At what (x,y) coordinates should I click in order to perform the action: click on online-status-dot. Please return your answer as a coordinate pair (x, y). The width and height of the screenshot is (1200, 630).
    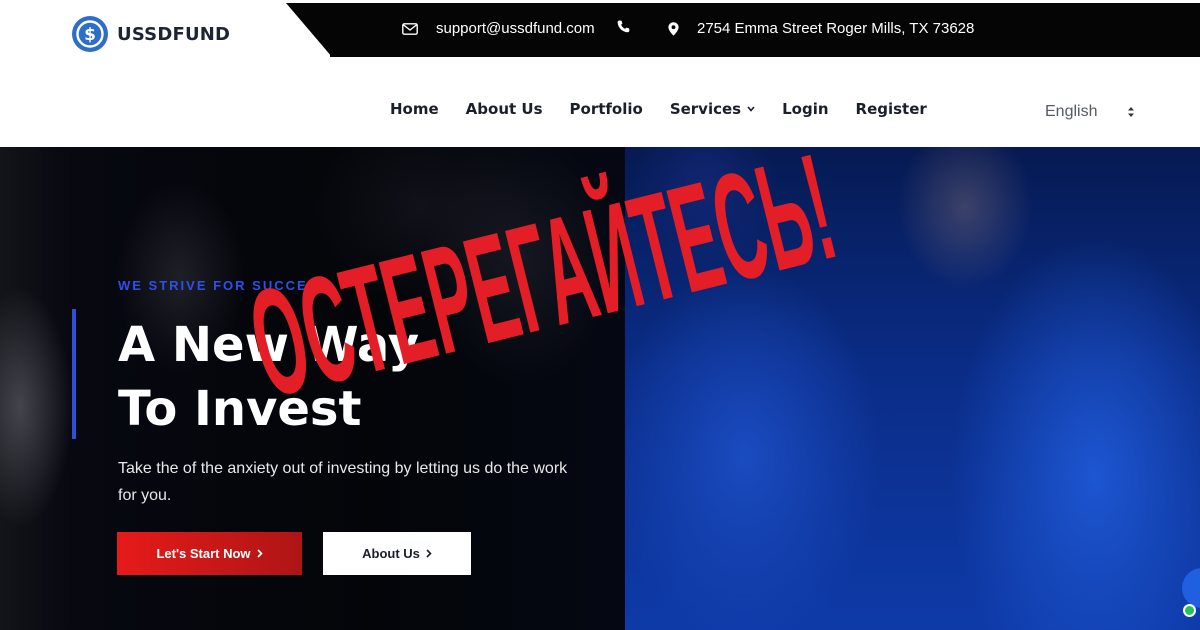
    Looking at the image, I should click on (1189, 610).